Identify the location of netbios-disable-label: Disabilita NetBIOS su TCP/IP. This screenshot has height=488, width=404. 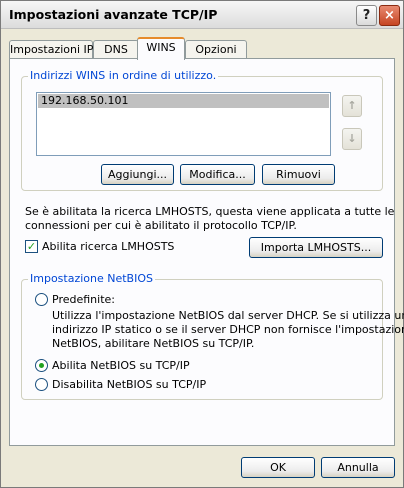
(129, 385).